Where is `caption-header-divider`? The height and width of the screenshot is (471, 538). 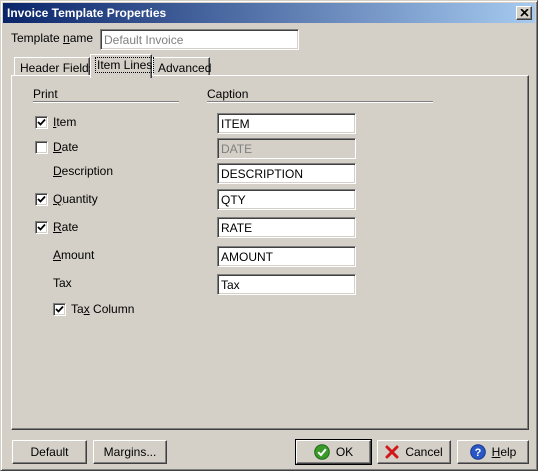
caption-header-divider is located at coordinates (320, 102).